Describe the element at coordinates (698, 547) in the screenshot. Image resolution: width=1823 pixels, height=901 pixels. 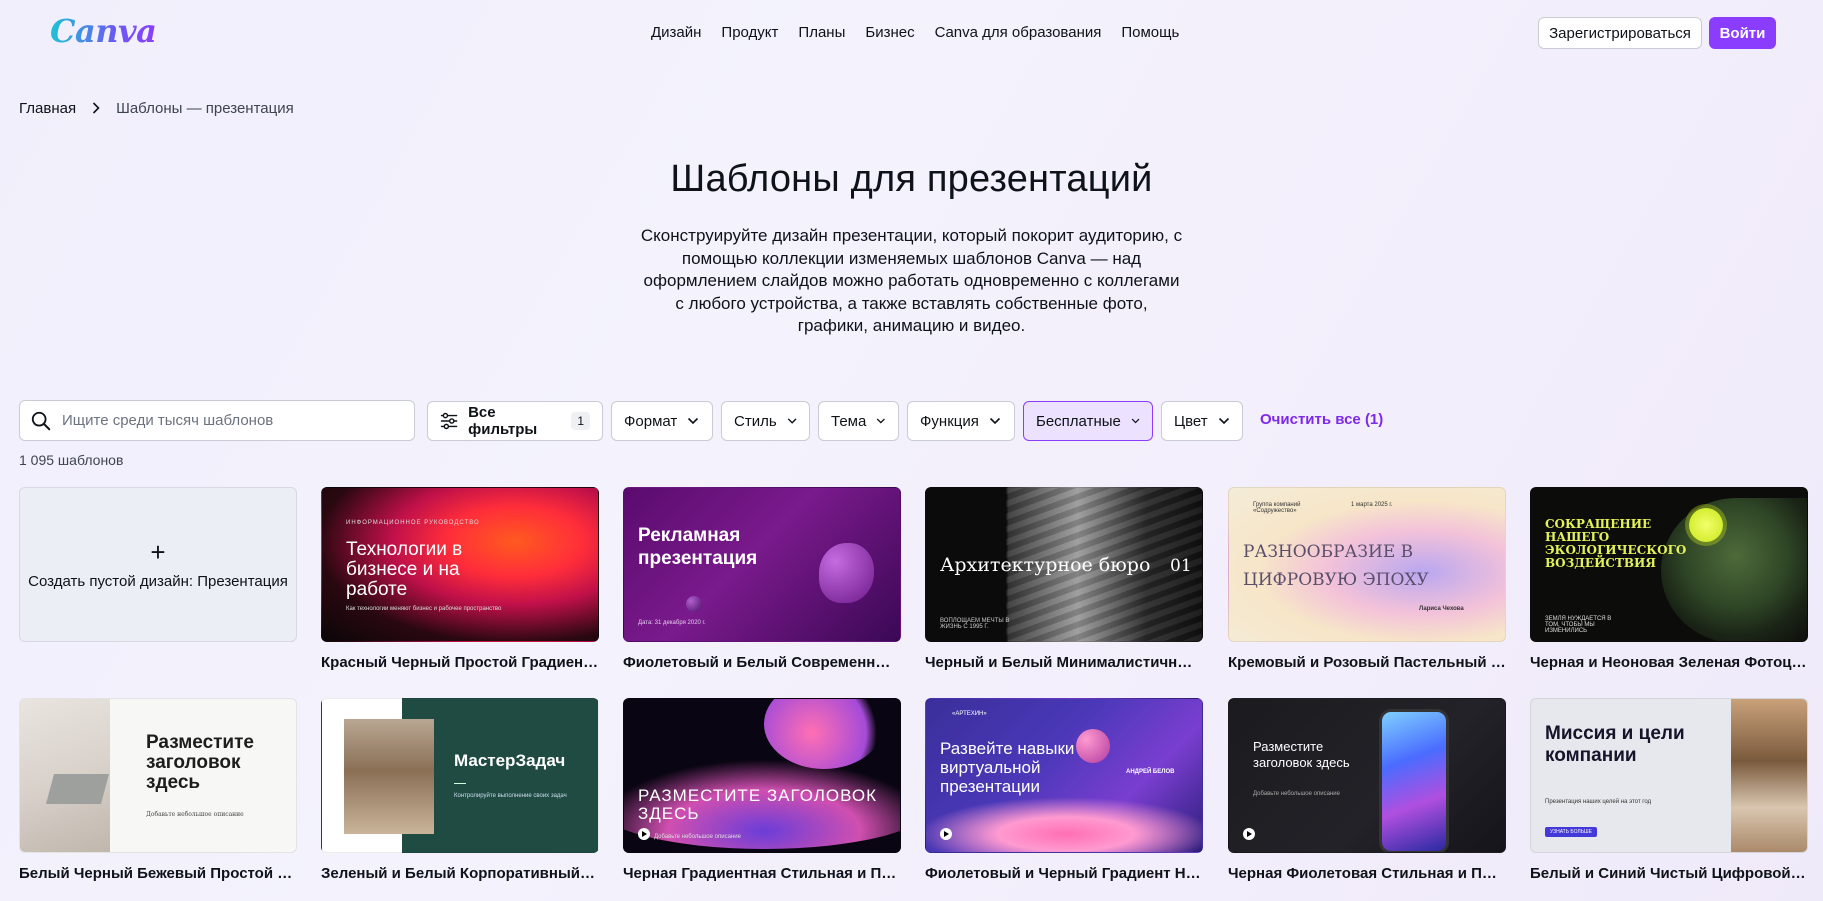
I see `thumb-title: Рекламная презентация` at that location.